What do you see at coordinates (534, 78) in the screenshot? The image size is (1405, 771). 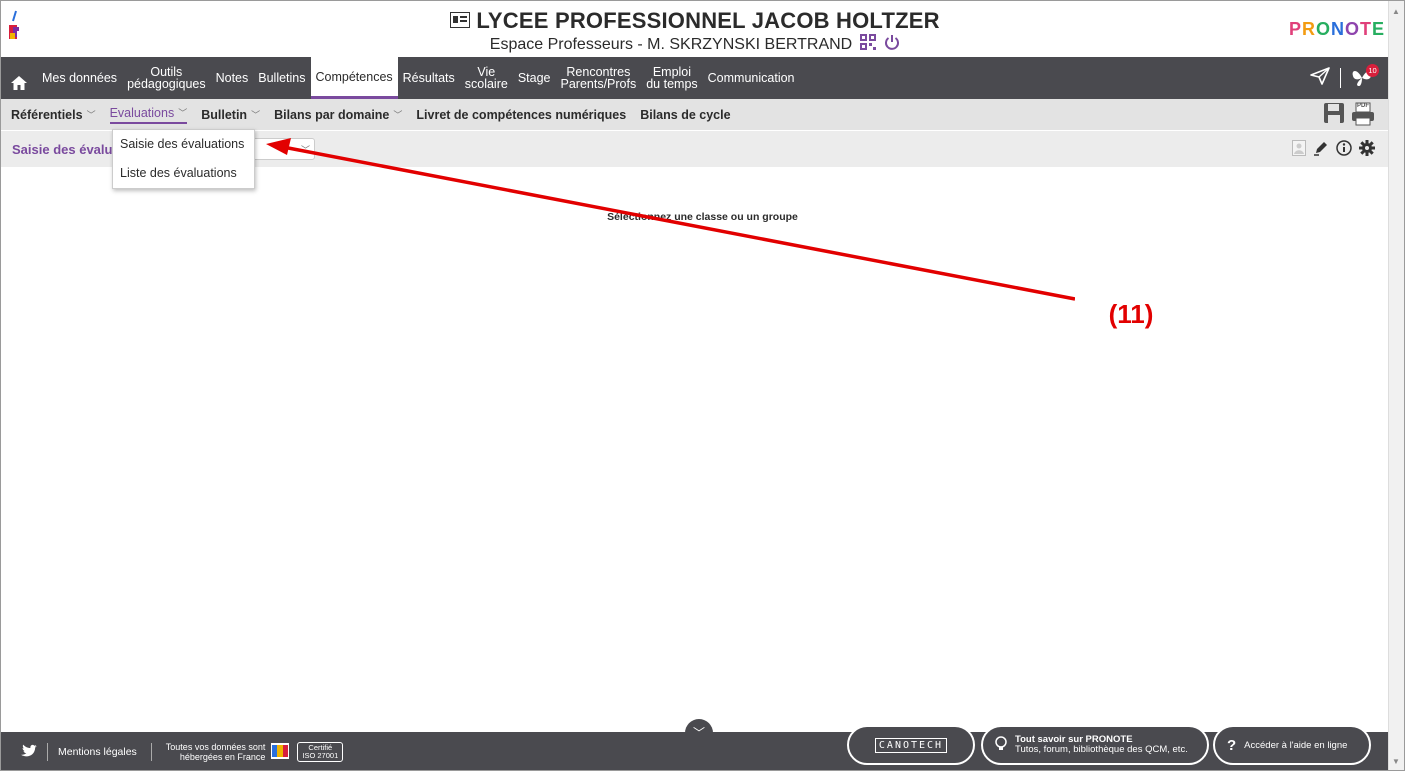 I see `nav-stage: Stage` at bounding box center [534, 78].